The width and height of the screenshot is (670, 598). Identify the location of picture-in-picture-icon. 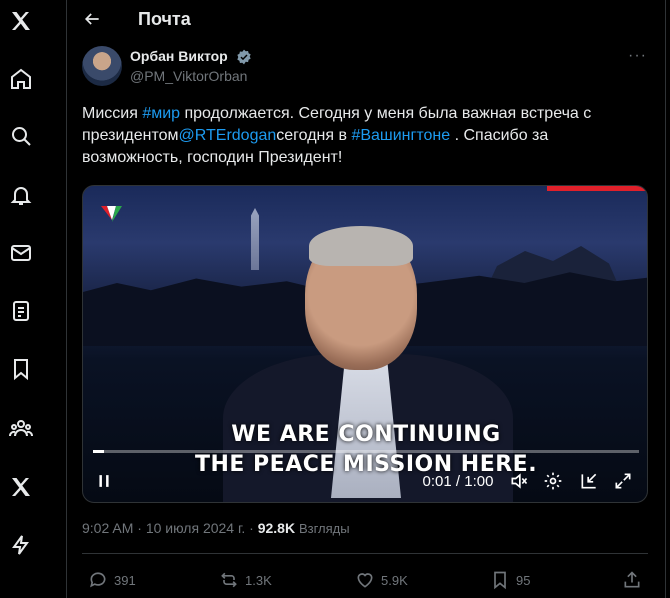
(589, 481).